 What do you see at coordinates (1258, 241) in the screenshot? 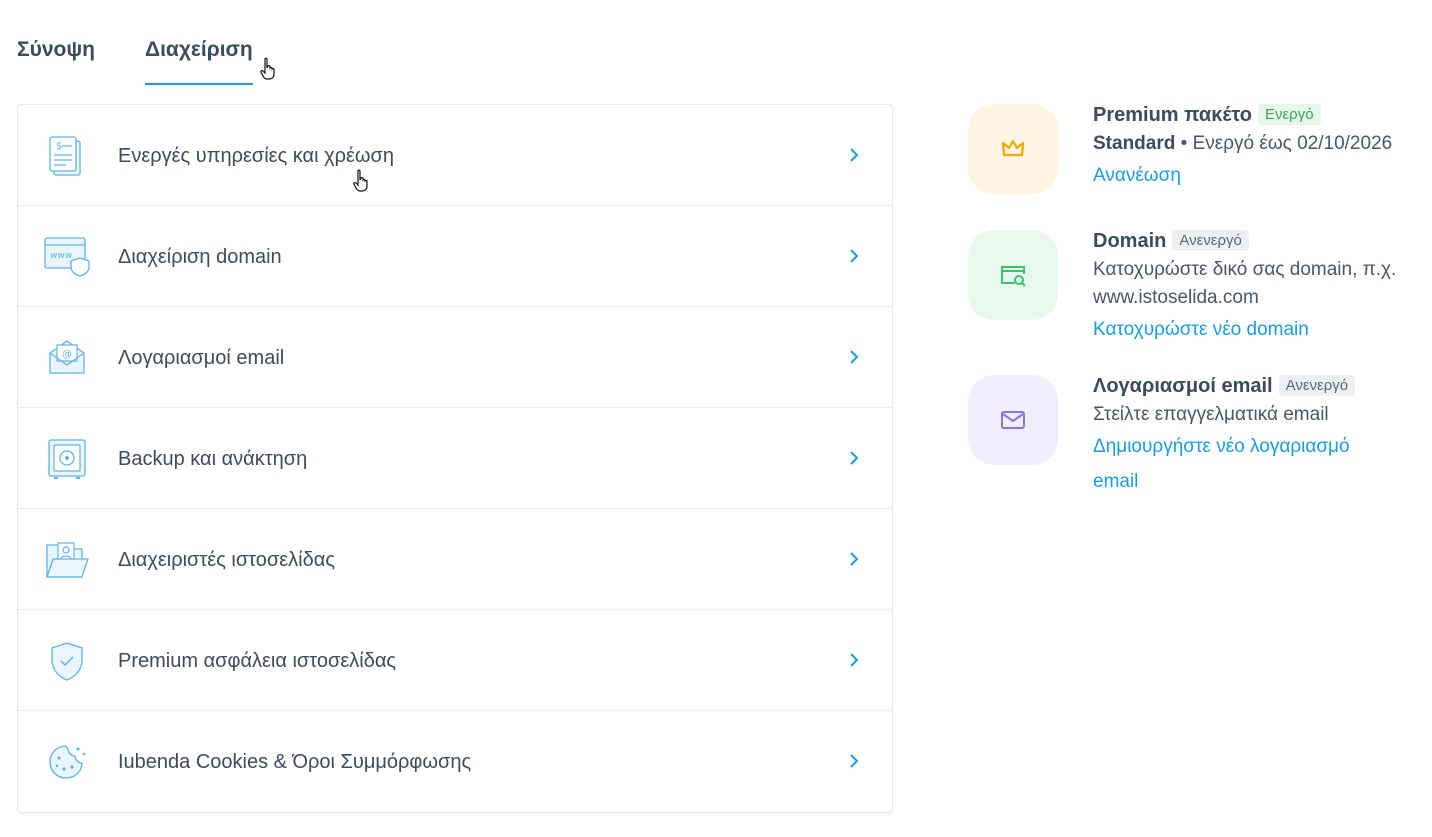
I see `service-name: Domain Ανενεργό` at bounding box center [1258, 241].